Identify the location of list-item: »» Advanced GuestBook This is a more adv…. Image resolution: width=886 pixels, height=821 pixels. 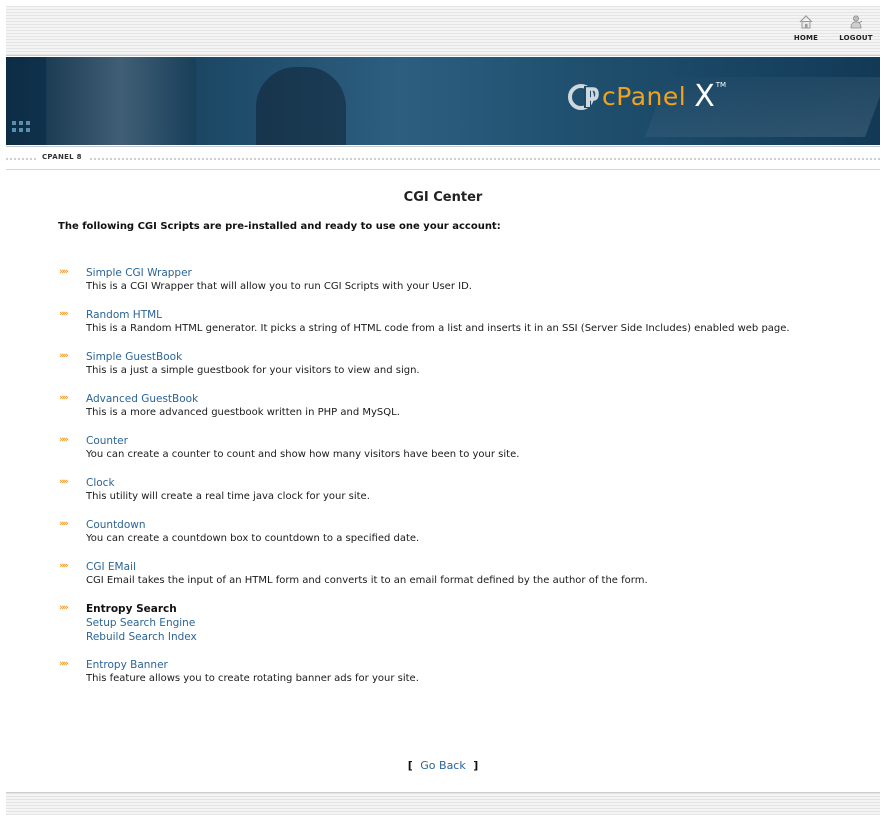
(443, 406).